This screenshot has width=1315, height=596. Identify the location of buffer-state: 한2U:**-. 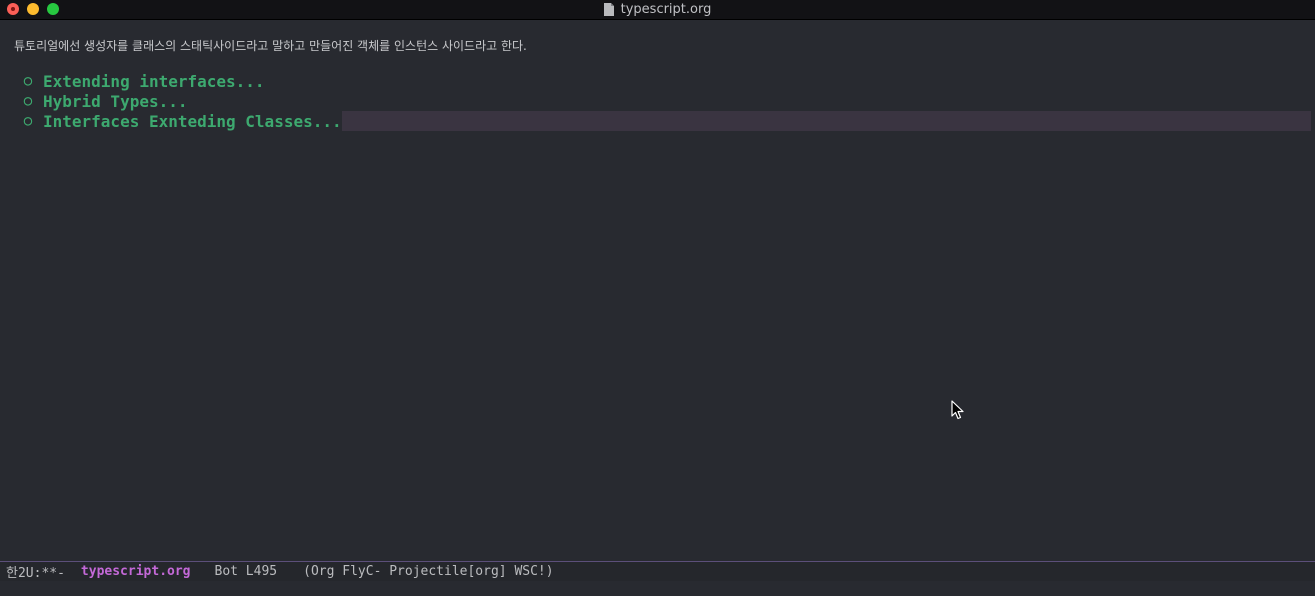
(35, 573).